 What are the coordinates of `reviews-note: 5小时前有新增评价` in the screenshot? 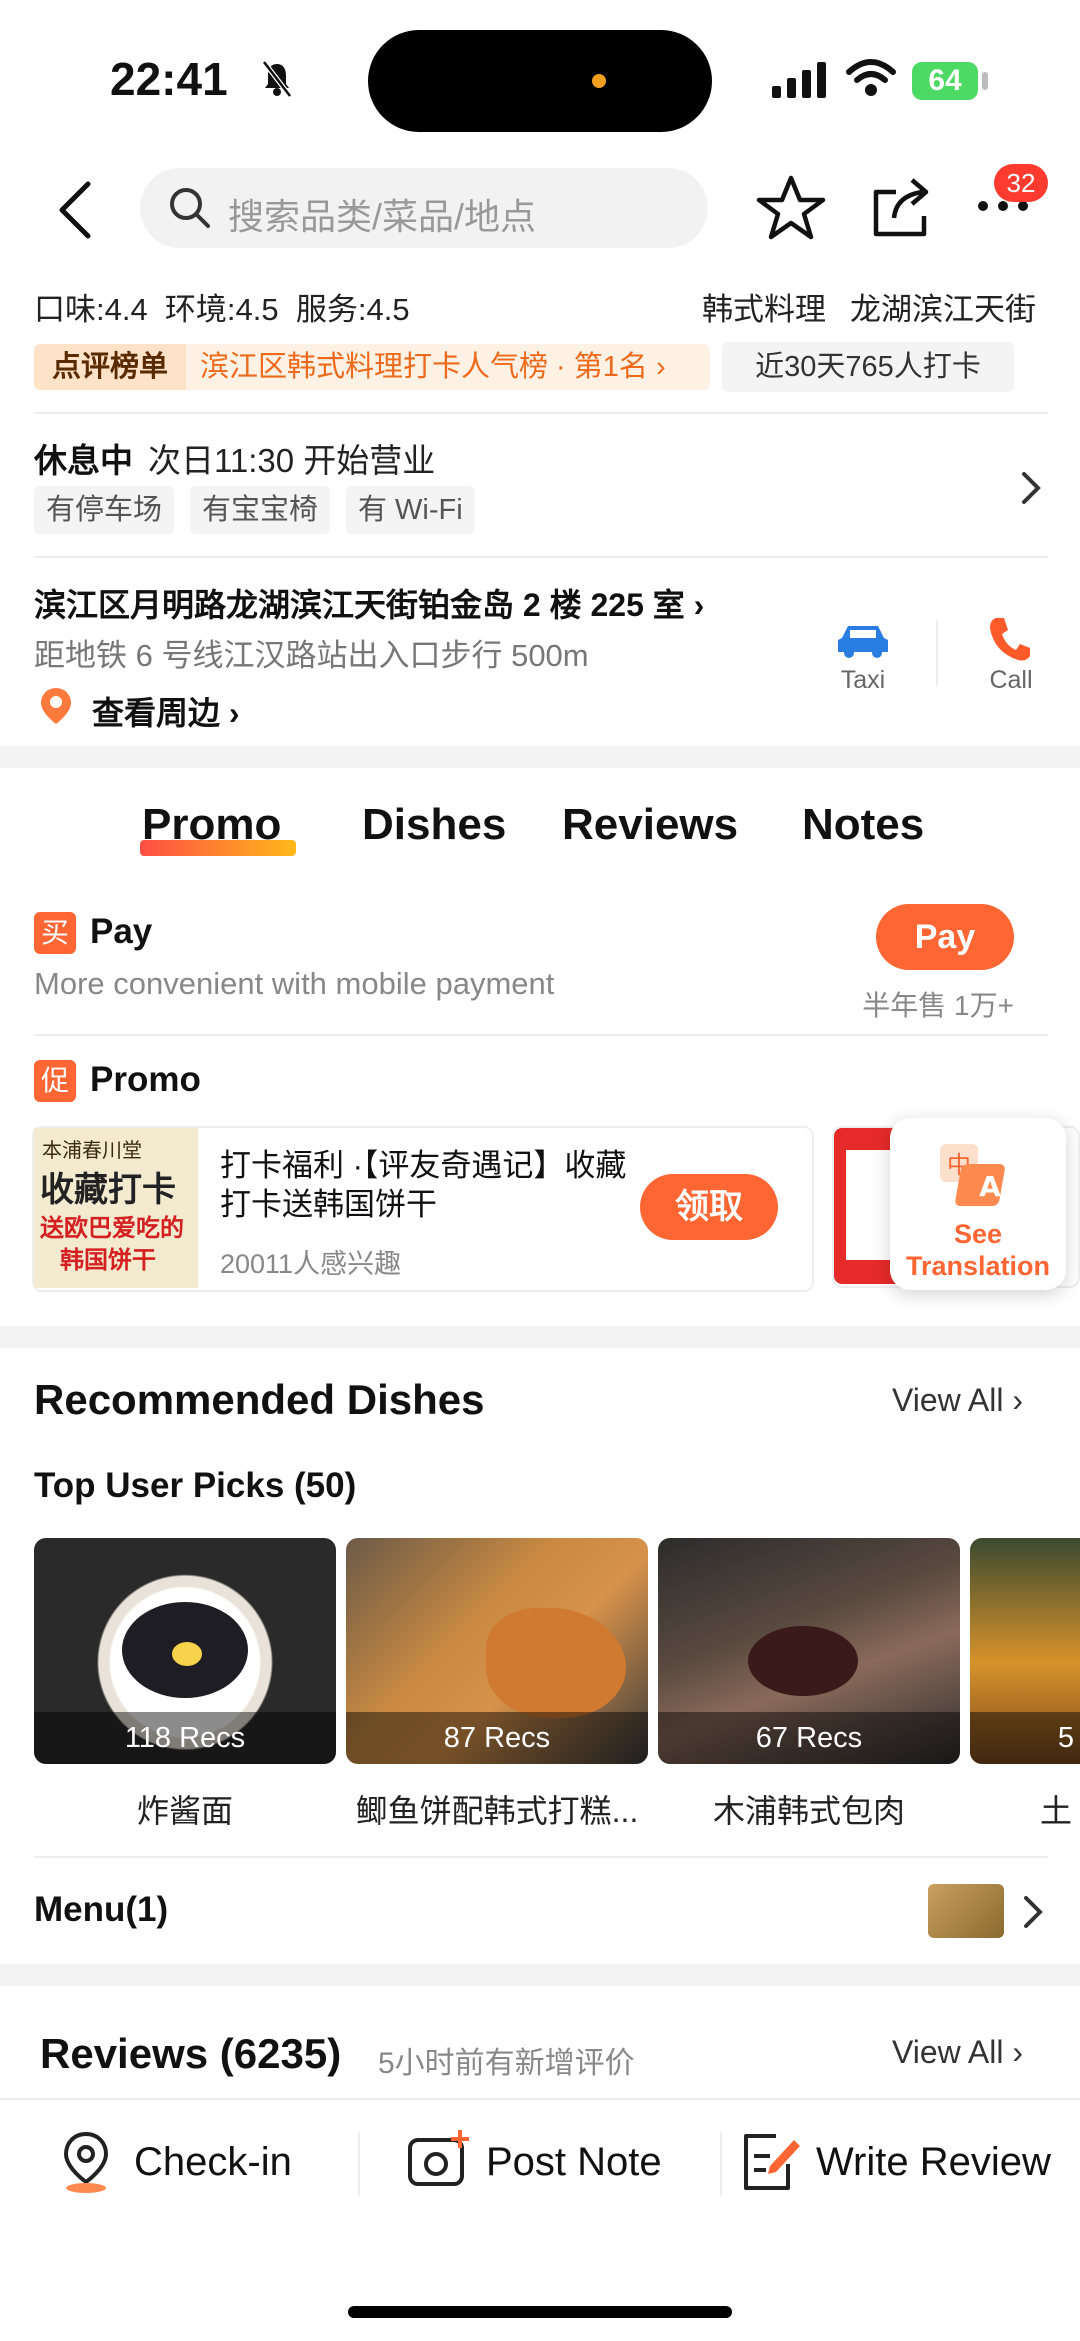 It's located at (506, 2063).